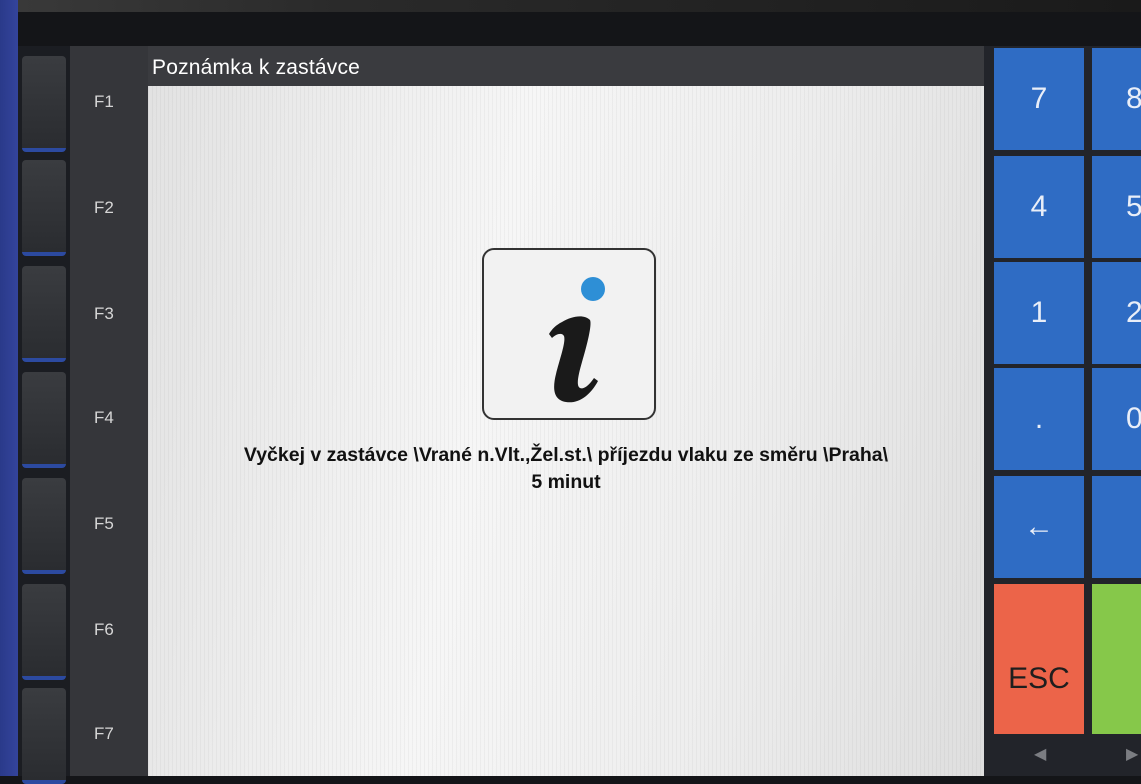  Describe the element at coordinates (1116, 313) in the screenshot. I see `key-2: 2` at that location.